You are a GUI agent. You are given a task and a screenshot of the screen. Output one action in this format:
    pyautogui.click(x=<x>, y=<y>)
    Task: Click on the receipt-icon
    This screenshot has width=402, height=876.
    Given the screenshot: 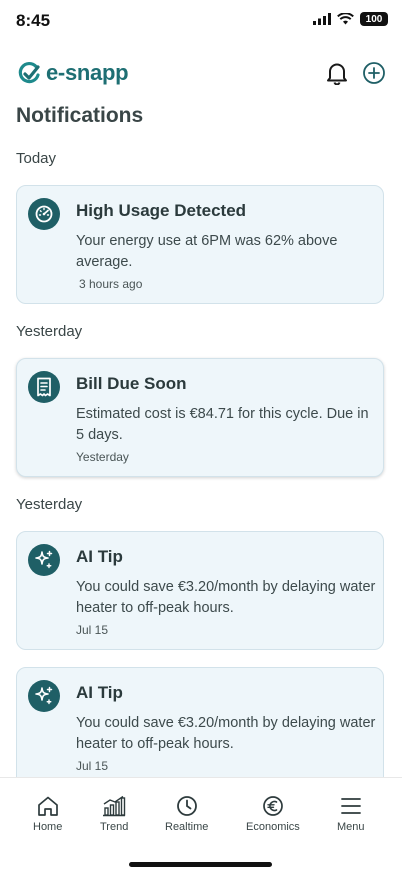 What is the action you would take?
    pyautogui.click(x=44, y=387)
    